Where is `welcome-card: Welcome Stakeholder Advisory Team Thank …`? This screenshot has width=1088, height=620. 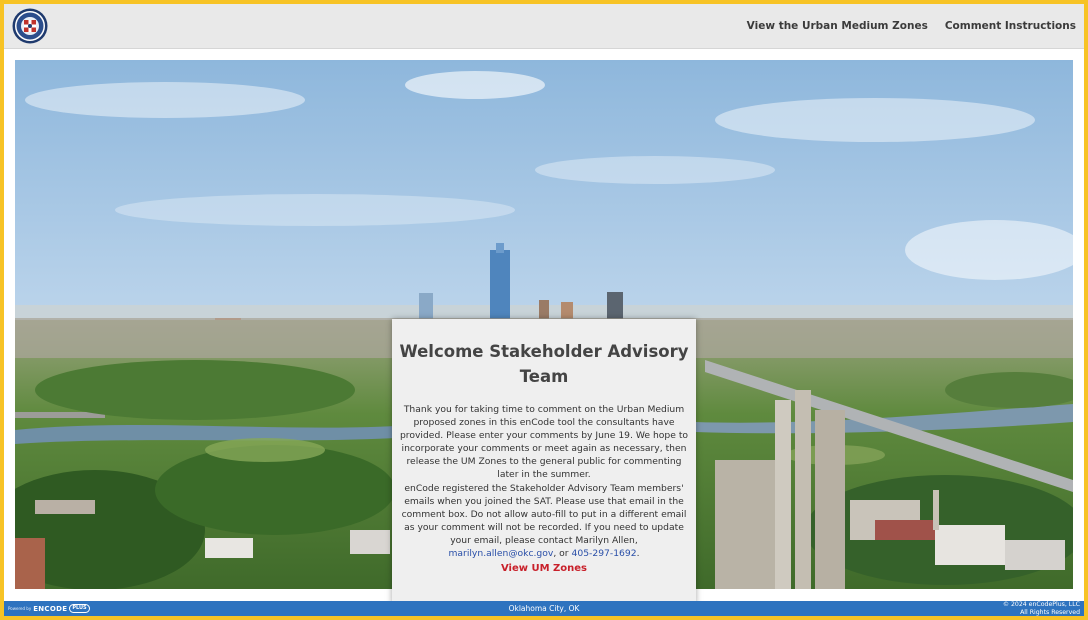
welcome-card: Welcome Stakeholder Advisory Team Thank … is located at coordinates (544, 462).